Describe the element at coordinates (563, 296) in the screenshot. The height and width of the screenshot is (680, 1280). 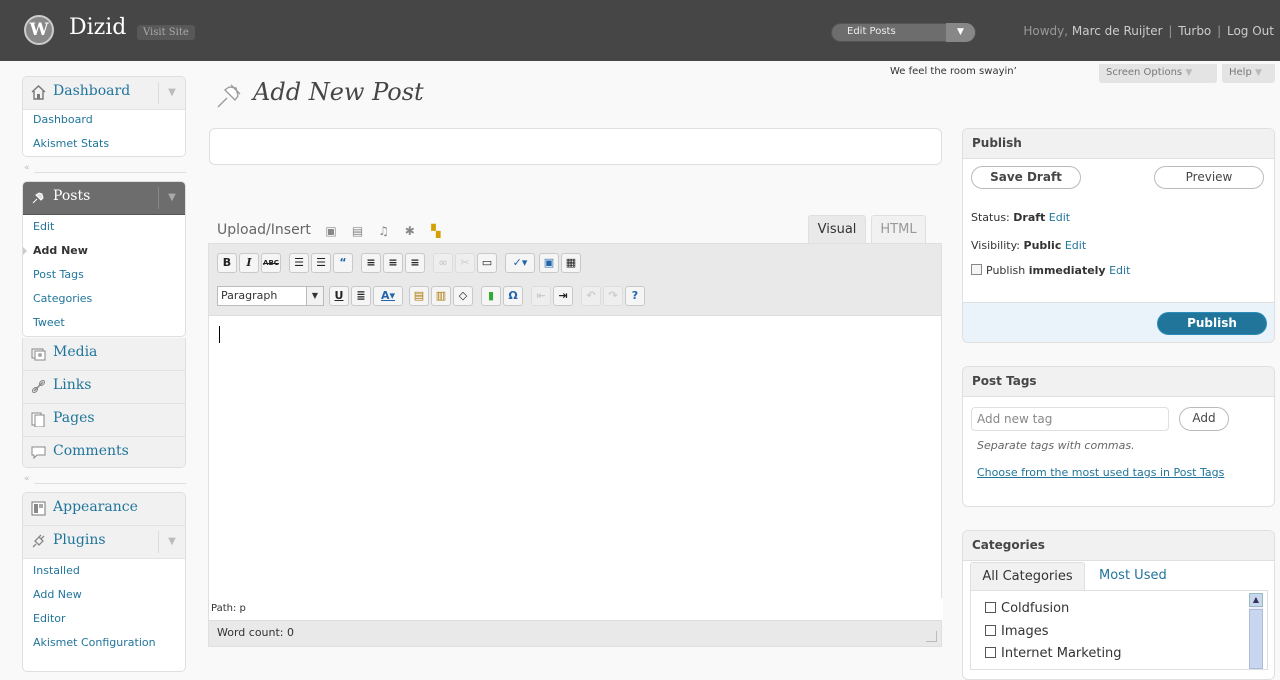
I see `indent-icon: ⇥` at that location.